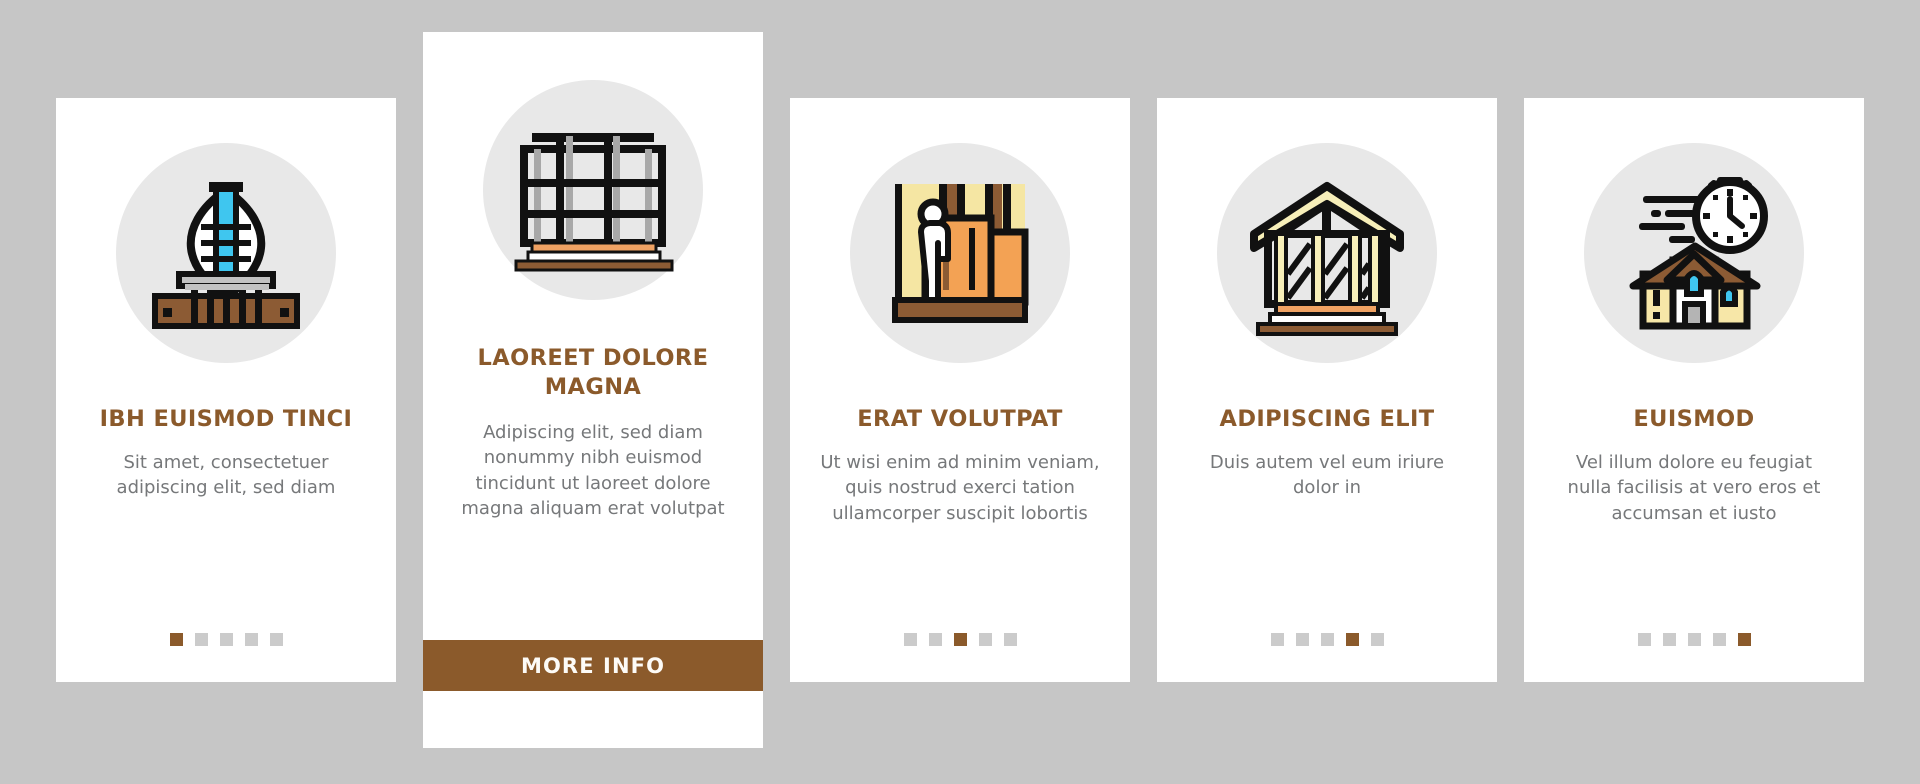 This screenshot has width=1920, height=784. What do you see at coordinates (594, 202) in the screenshot?
I see `building-frame-scaffolding-icon` at bounding box center [594, 202].